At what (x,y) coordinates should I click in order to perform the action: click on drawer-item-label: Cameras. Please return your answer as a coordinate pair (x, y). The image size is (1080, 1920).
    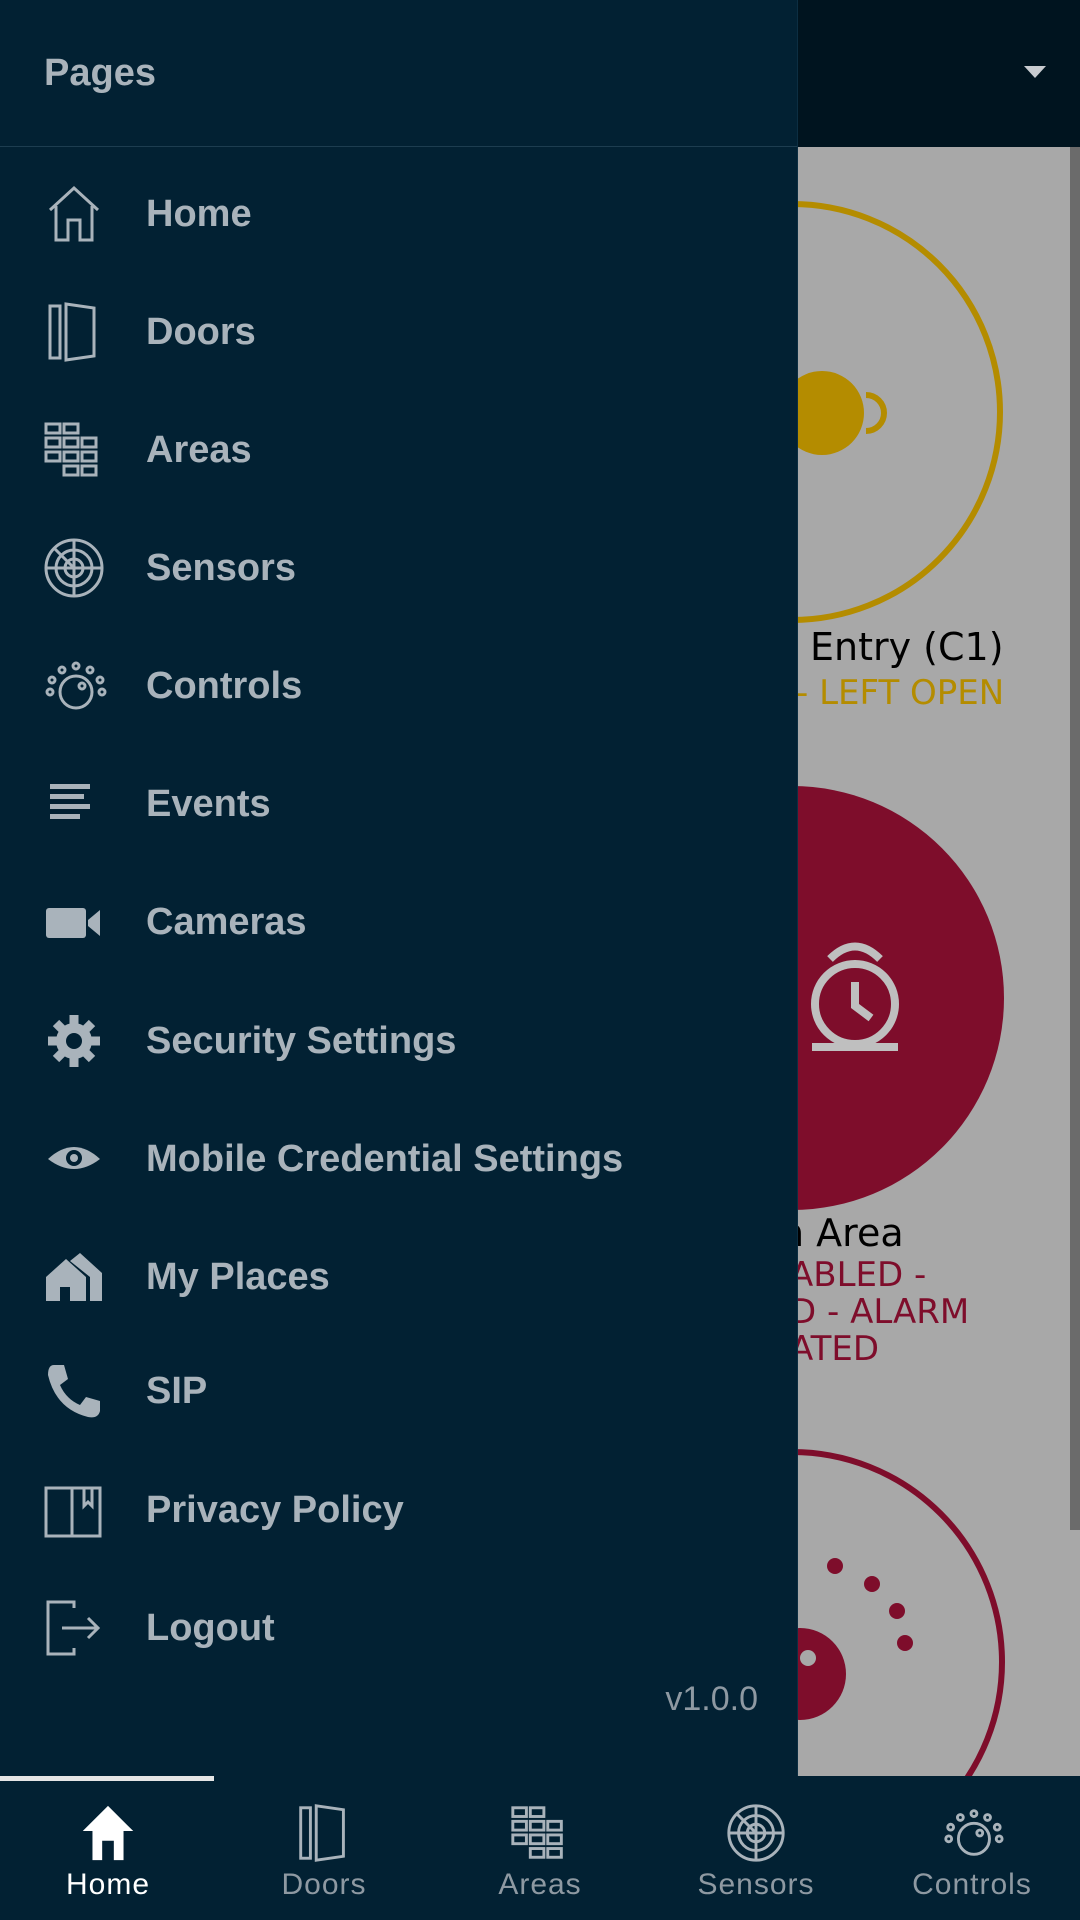
    Looking at the image, I should click on (226, 921).